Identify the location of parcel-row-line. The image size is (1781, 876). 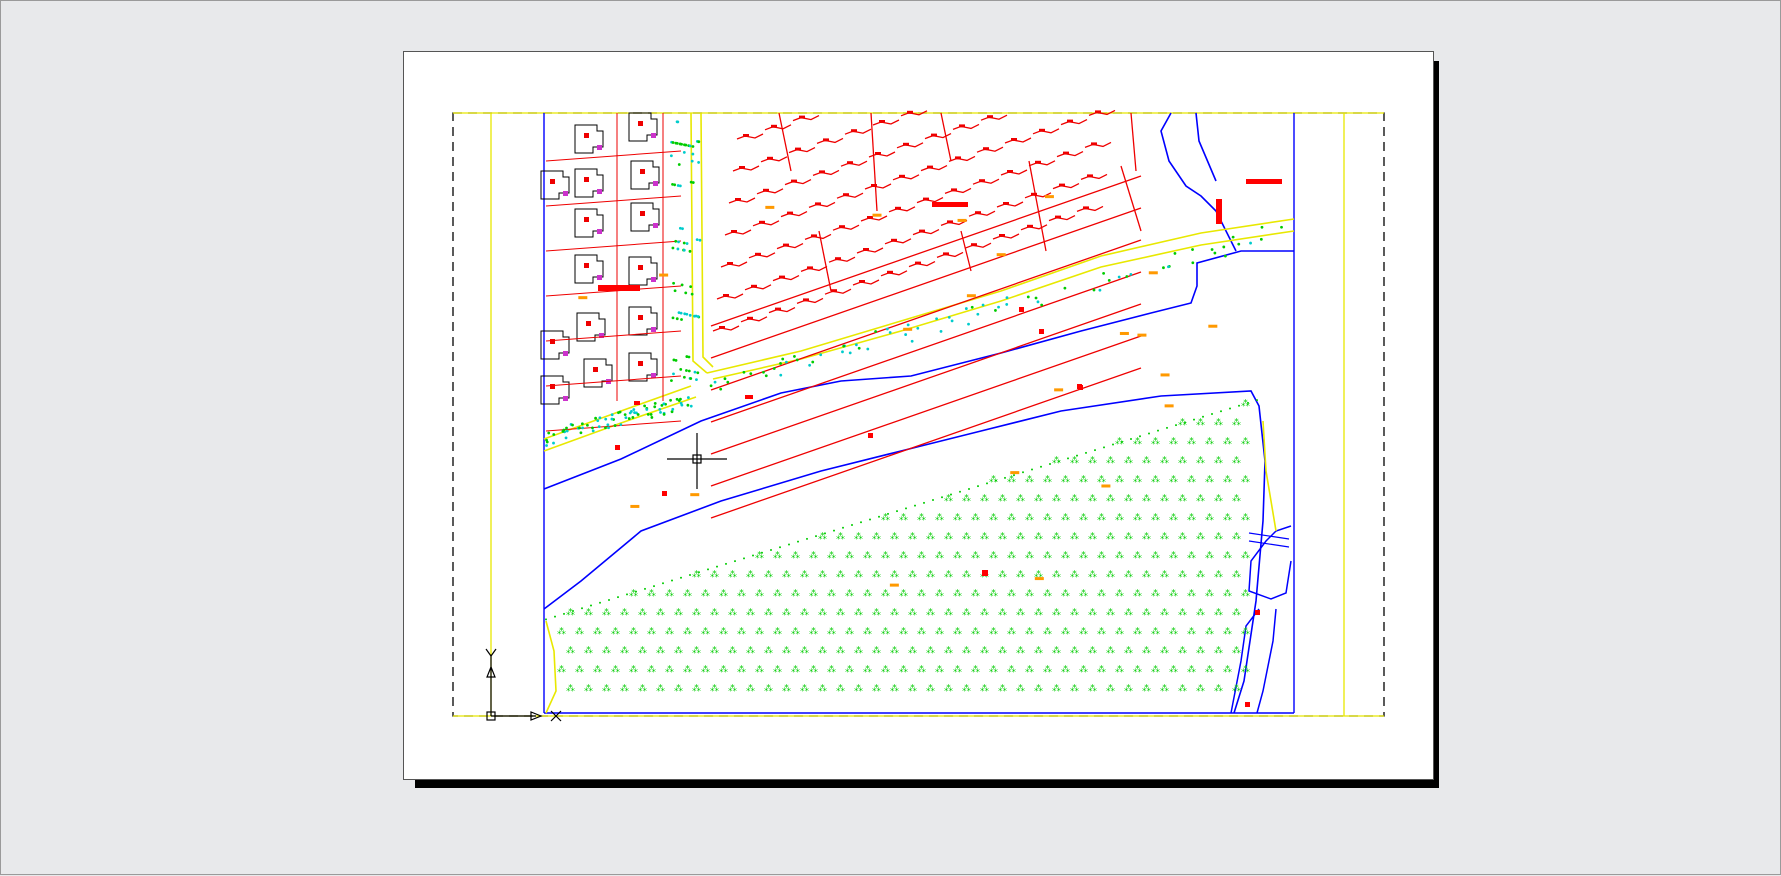
(926, 283).